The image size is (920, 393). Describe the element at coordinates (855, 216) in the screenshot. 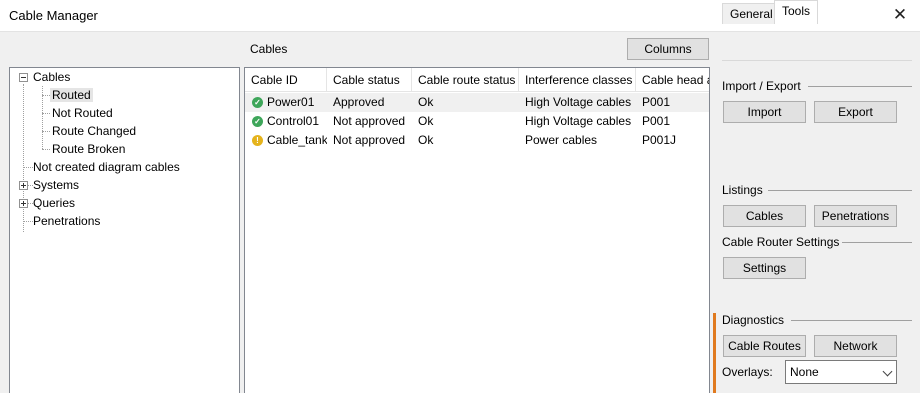

I see `penetrations-listing-button: Penetrations` at that location.